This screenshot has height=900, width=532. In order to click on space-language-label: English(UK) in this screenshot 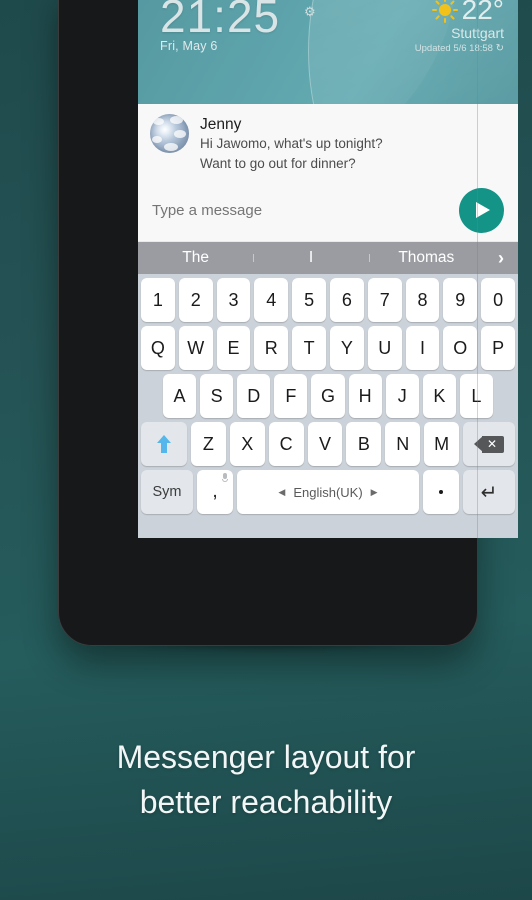, I will do `click(328, 492)`.